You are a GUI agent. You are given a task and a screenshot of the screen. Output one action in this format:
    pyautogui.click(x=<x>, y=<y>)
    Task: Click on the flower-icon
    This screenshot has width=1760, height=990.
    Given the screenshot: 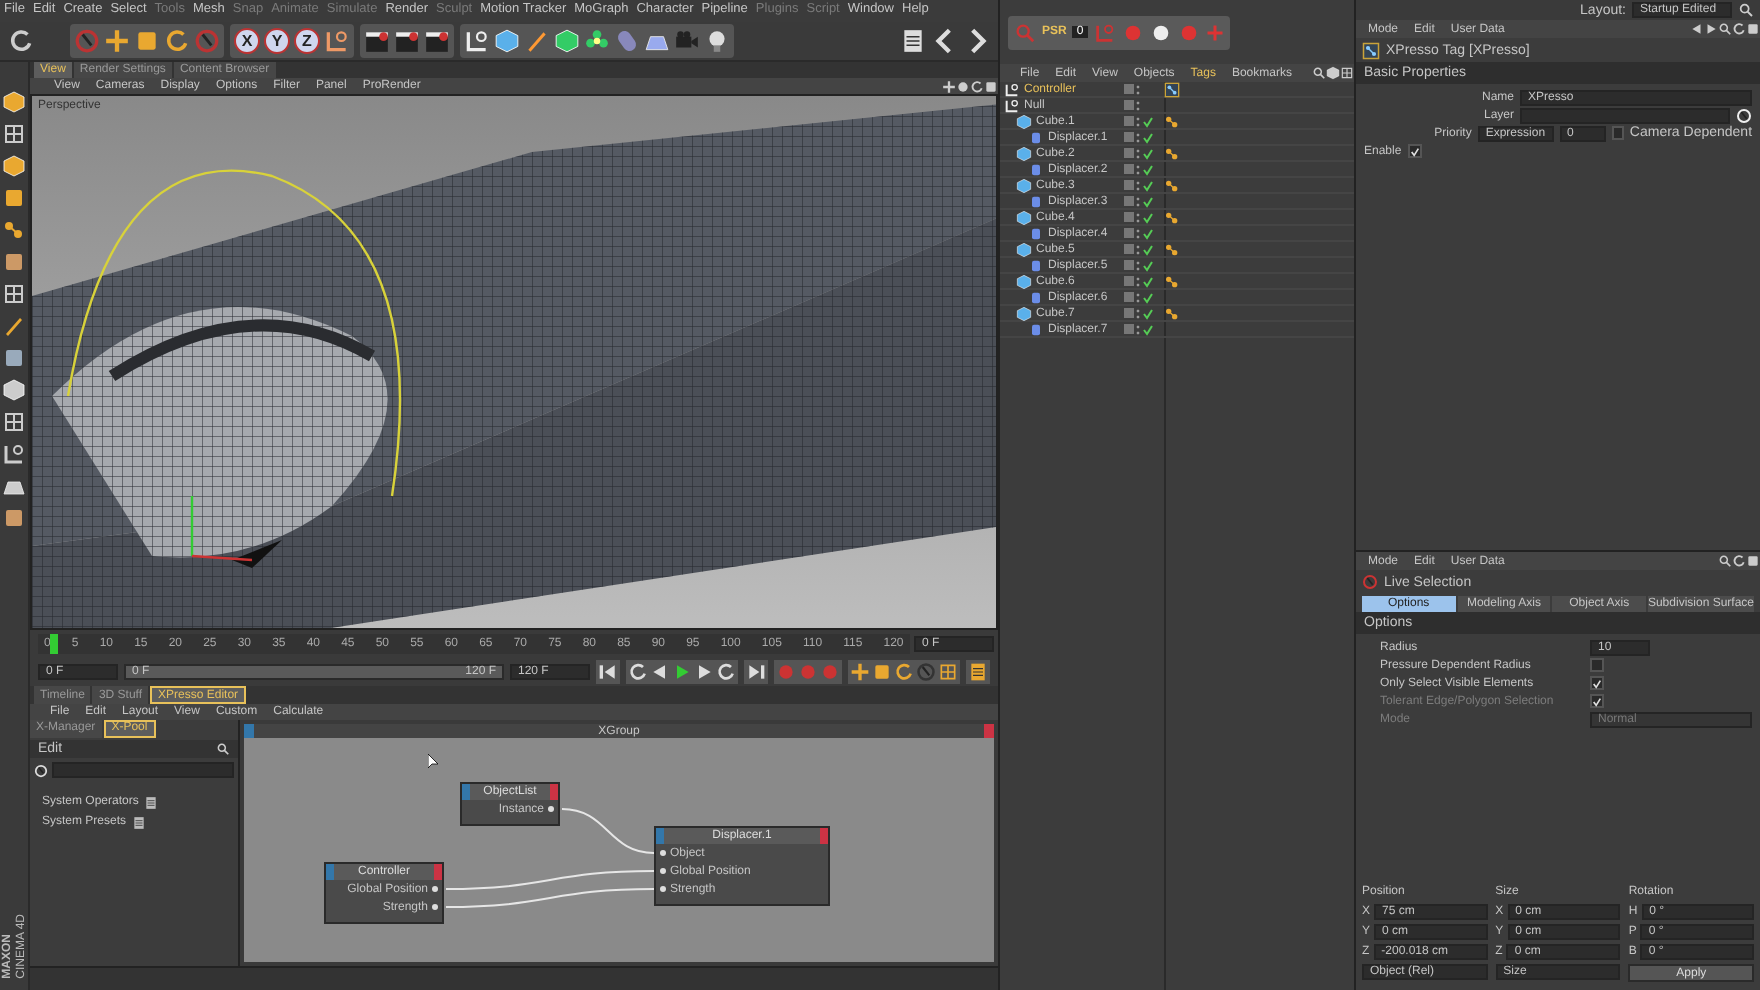 What is the action you would take?
    pyautogui.click(x=597, y=41)
    